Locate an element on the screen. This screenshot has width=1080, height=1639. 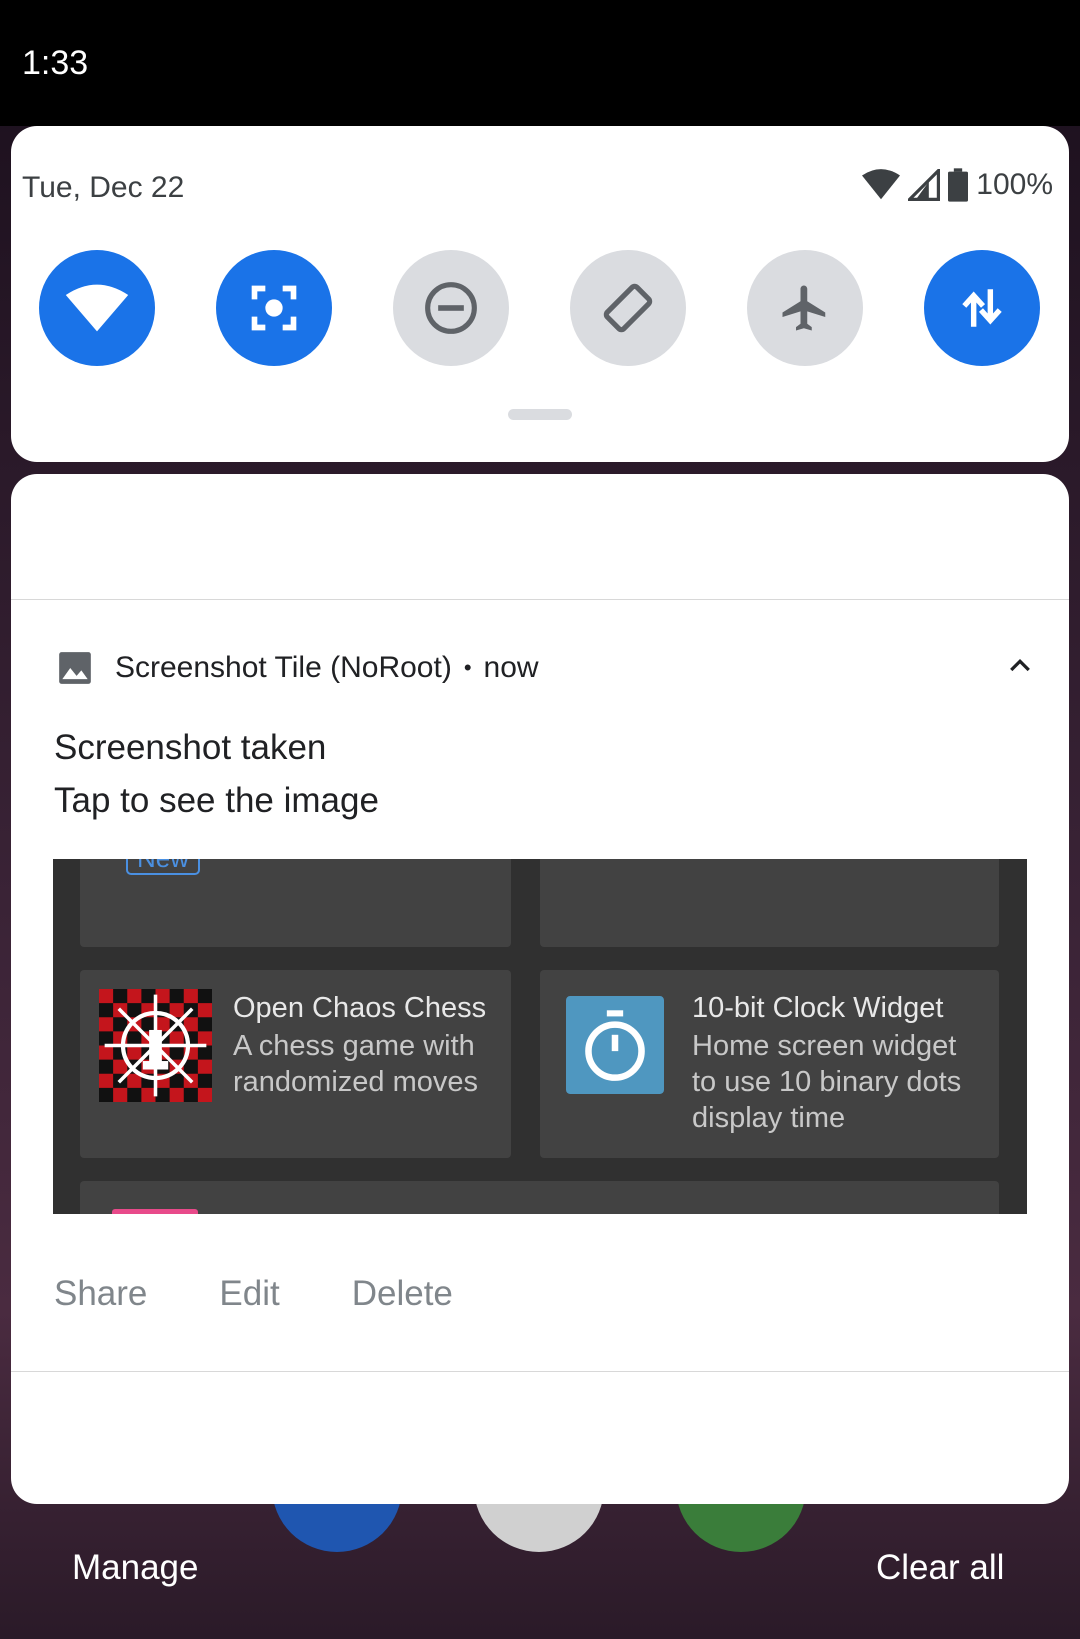
image-icon is located at coordinates (75, 668).